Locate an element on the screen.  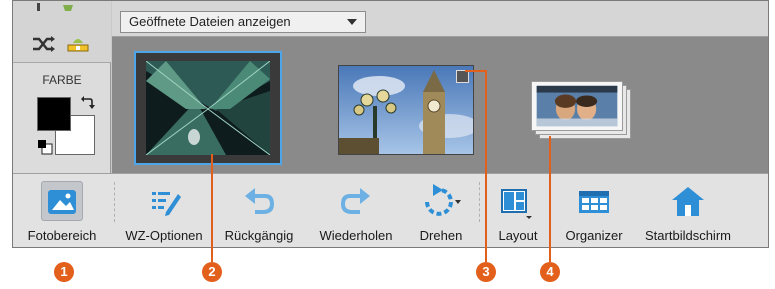
show-files-dropdown: Geöffnete Dateien anzeigen is located at coordinates (243, 22).